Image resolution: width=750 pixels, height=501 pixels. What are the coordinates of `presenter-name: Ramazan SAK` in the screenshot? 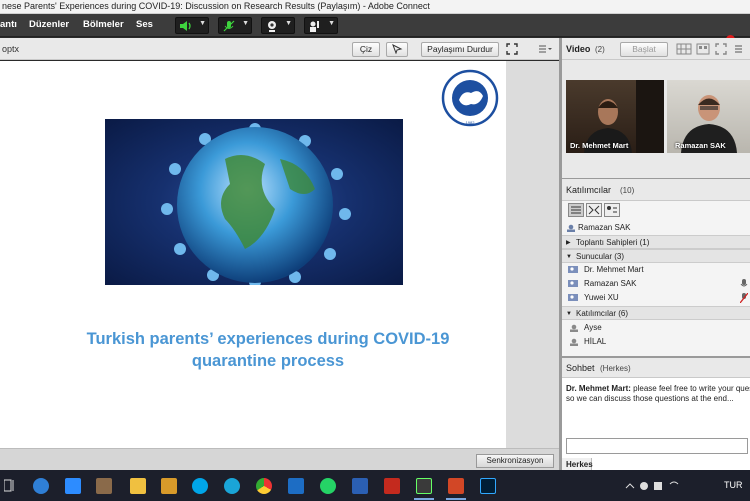 It's located at (610, 283).